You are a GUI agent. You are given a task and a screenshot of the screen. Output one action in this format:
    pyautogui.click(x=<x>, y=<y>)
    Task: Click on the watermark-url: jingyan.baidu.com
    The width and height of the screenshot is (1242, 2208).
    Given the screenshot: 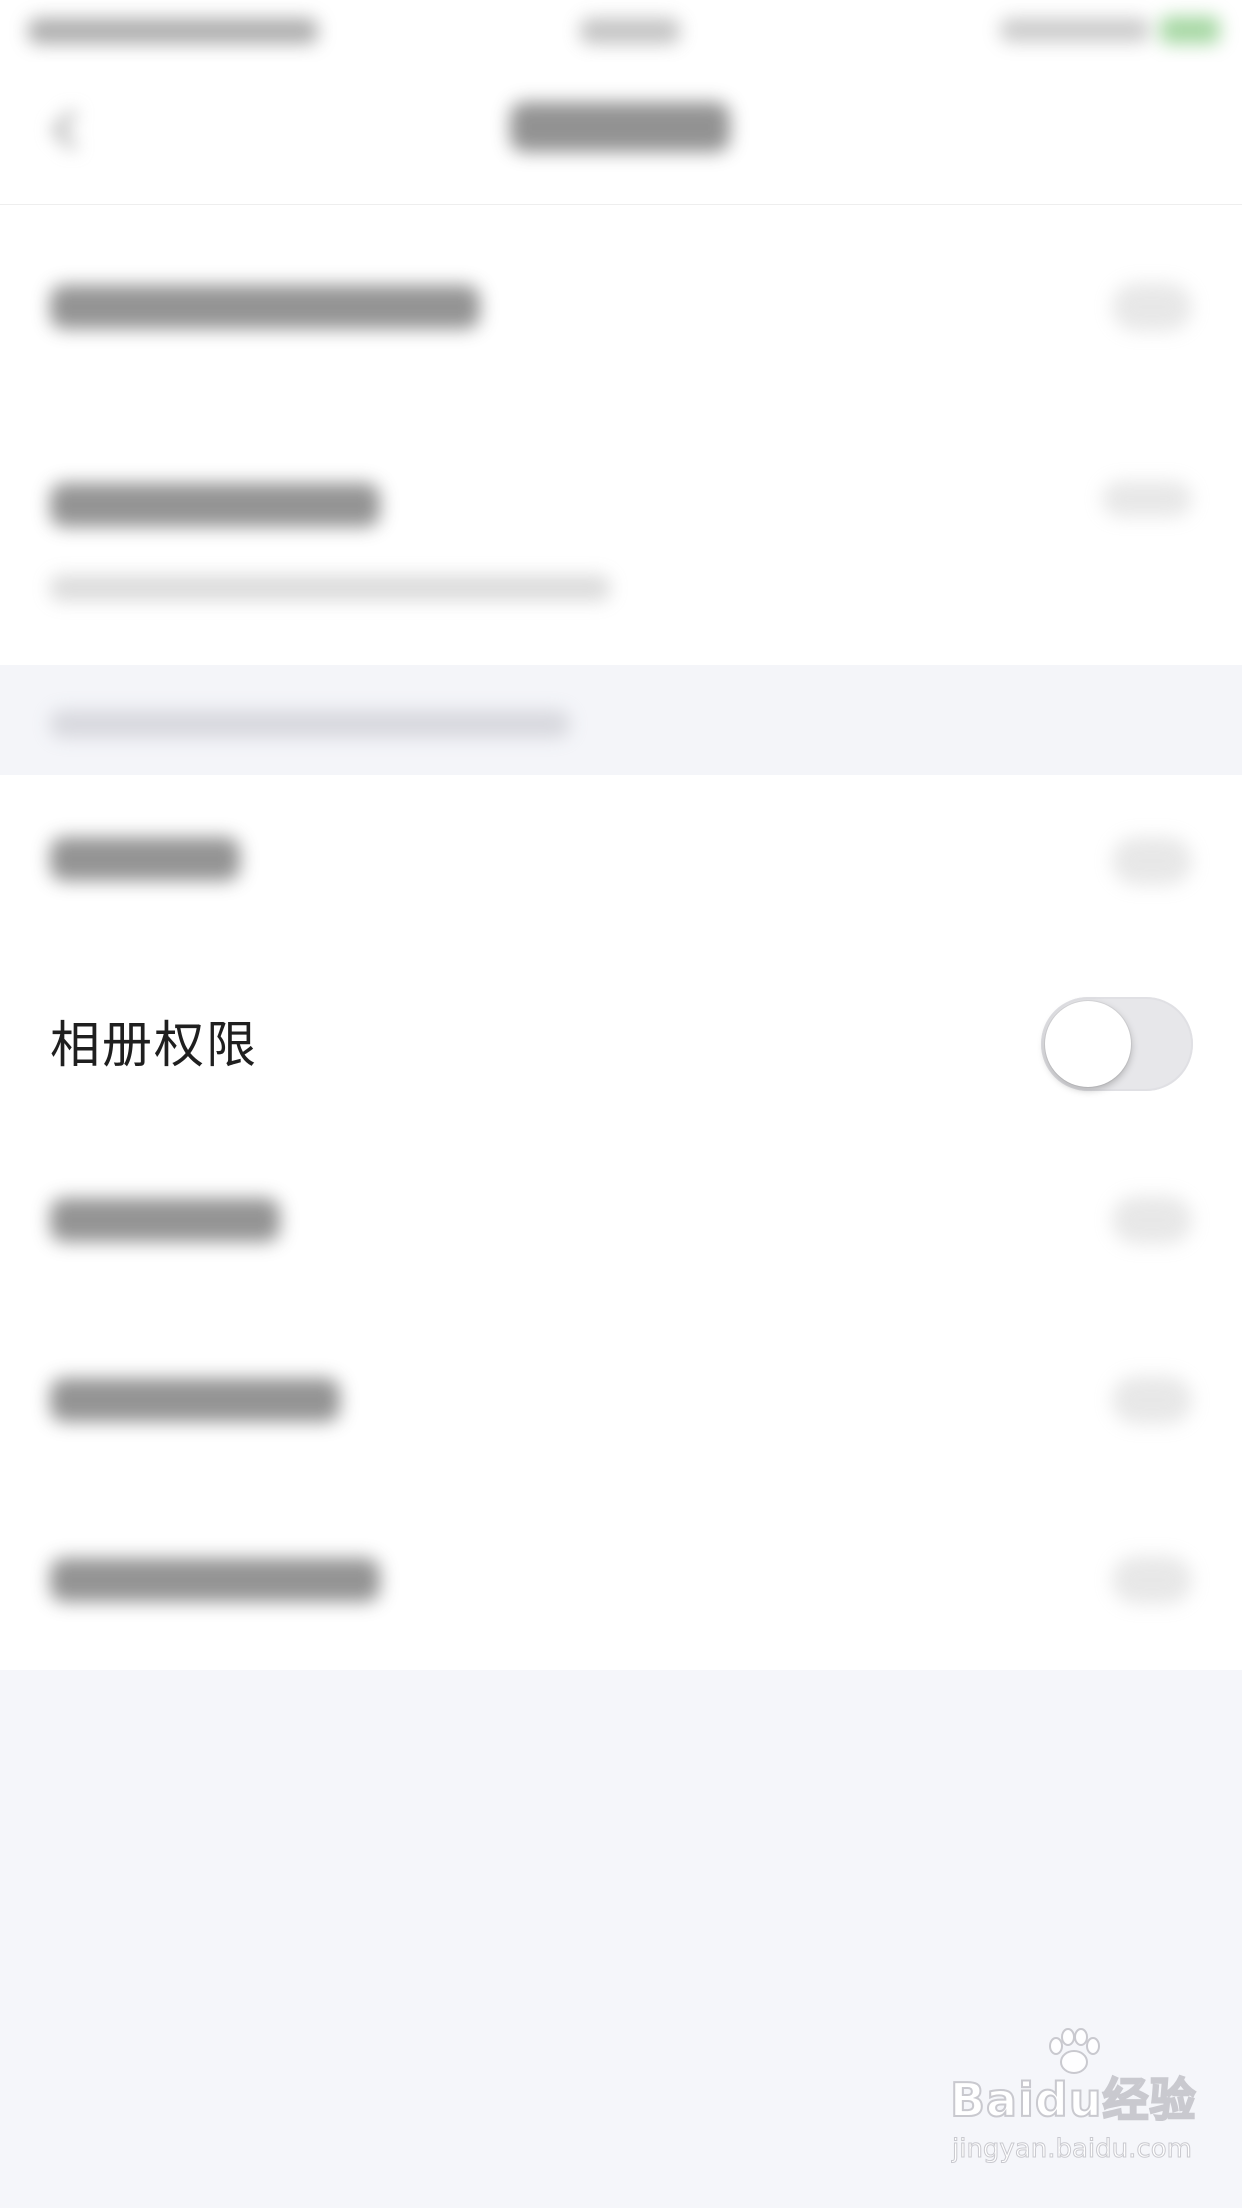 What is the action you would take?
    pyautogui.click(x=1072, y=2149)
    